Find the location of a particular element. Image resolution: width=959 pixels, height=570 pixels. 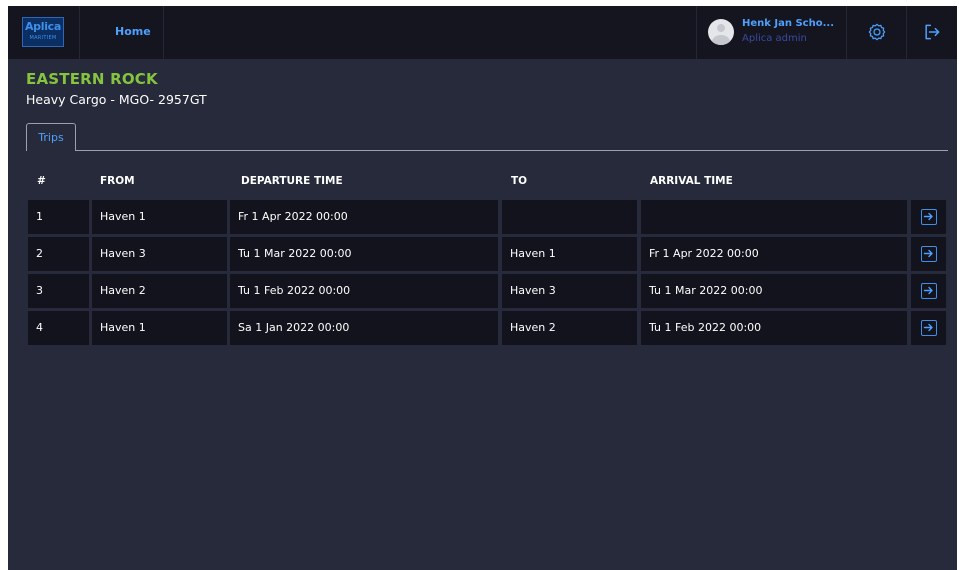

arrival-time-cell: Tu 1 Feb 2022 00:00 is located at coordinates (774, 328).